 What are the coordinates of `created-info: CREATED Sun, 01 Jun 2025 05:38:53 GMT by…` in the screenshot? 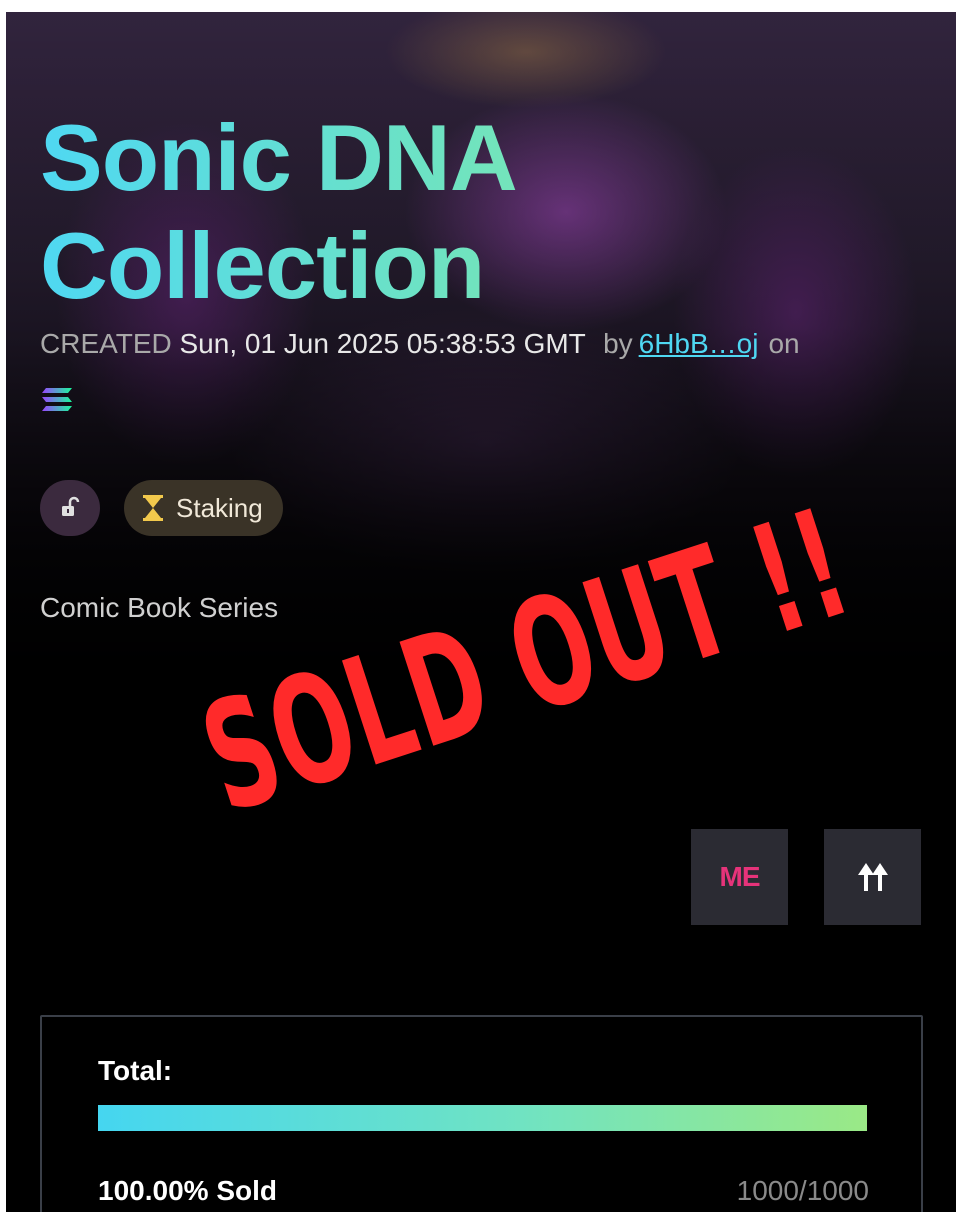 It's located at (480, 344).